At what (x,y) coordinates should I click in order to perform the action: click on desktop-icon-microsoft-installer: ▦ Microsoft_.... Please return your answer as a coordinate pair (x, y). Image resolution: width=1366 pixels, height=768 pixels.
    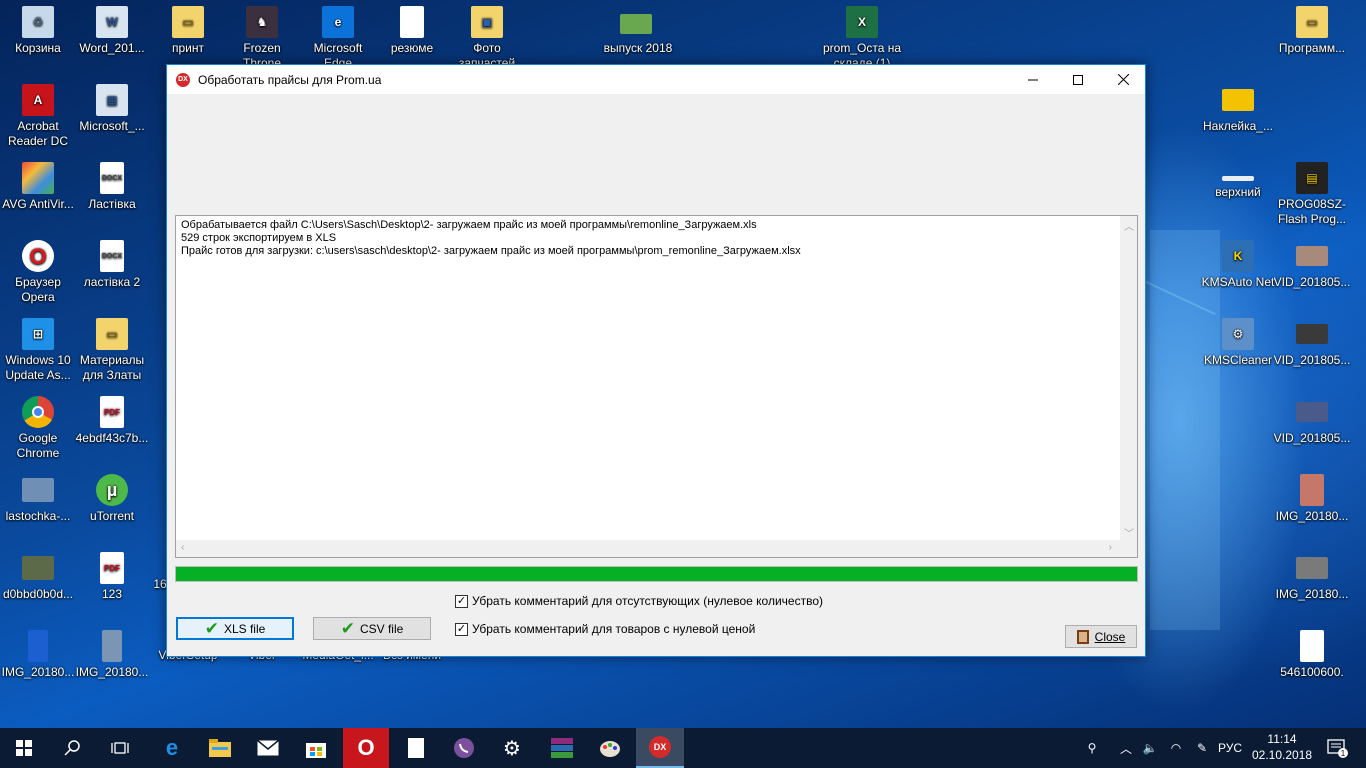
    Looking at the image, I should click on (112, 109).